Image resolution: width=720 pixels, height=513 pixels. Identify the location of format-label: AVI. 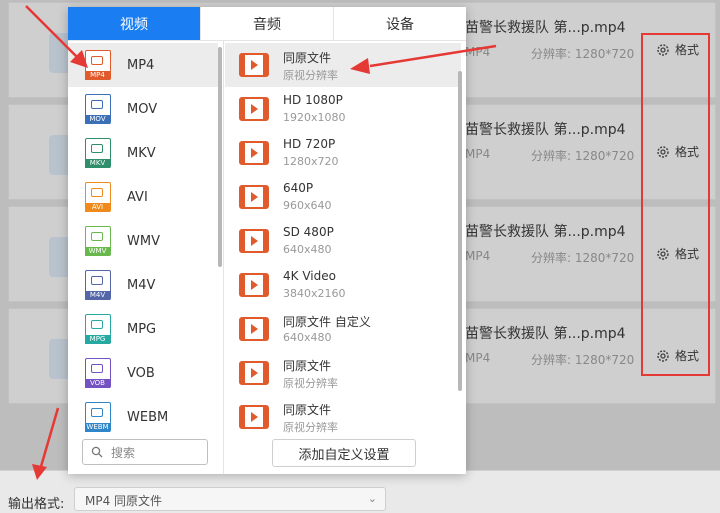
(137, 197).